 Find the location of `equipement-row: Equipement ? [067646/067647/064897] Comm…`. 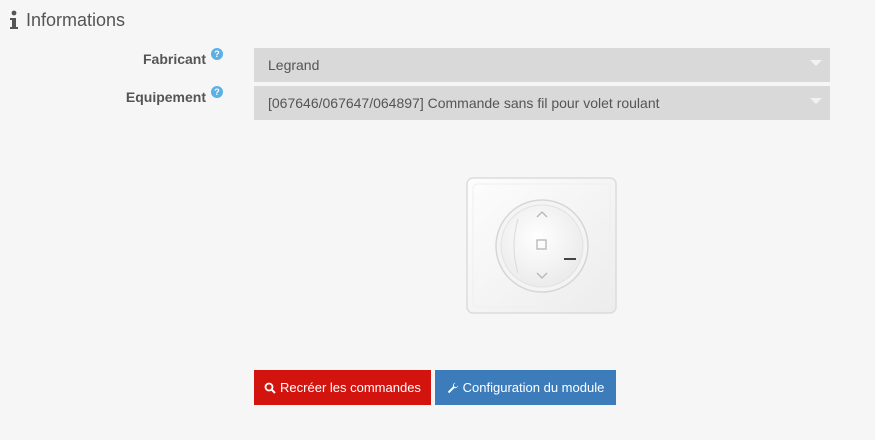

equipement-row: Equipement ? [067646/067647/064897] Comm… is located at coordinates (437, 103).